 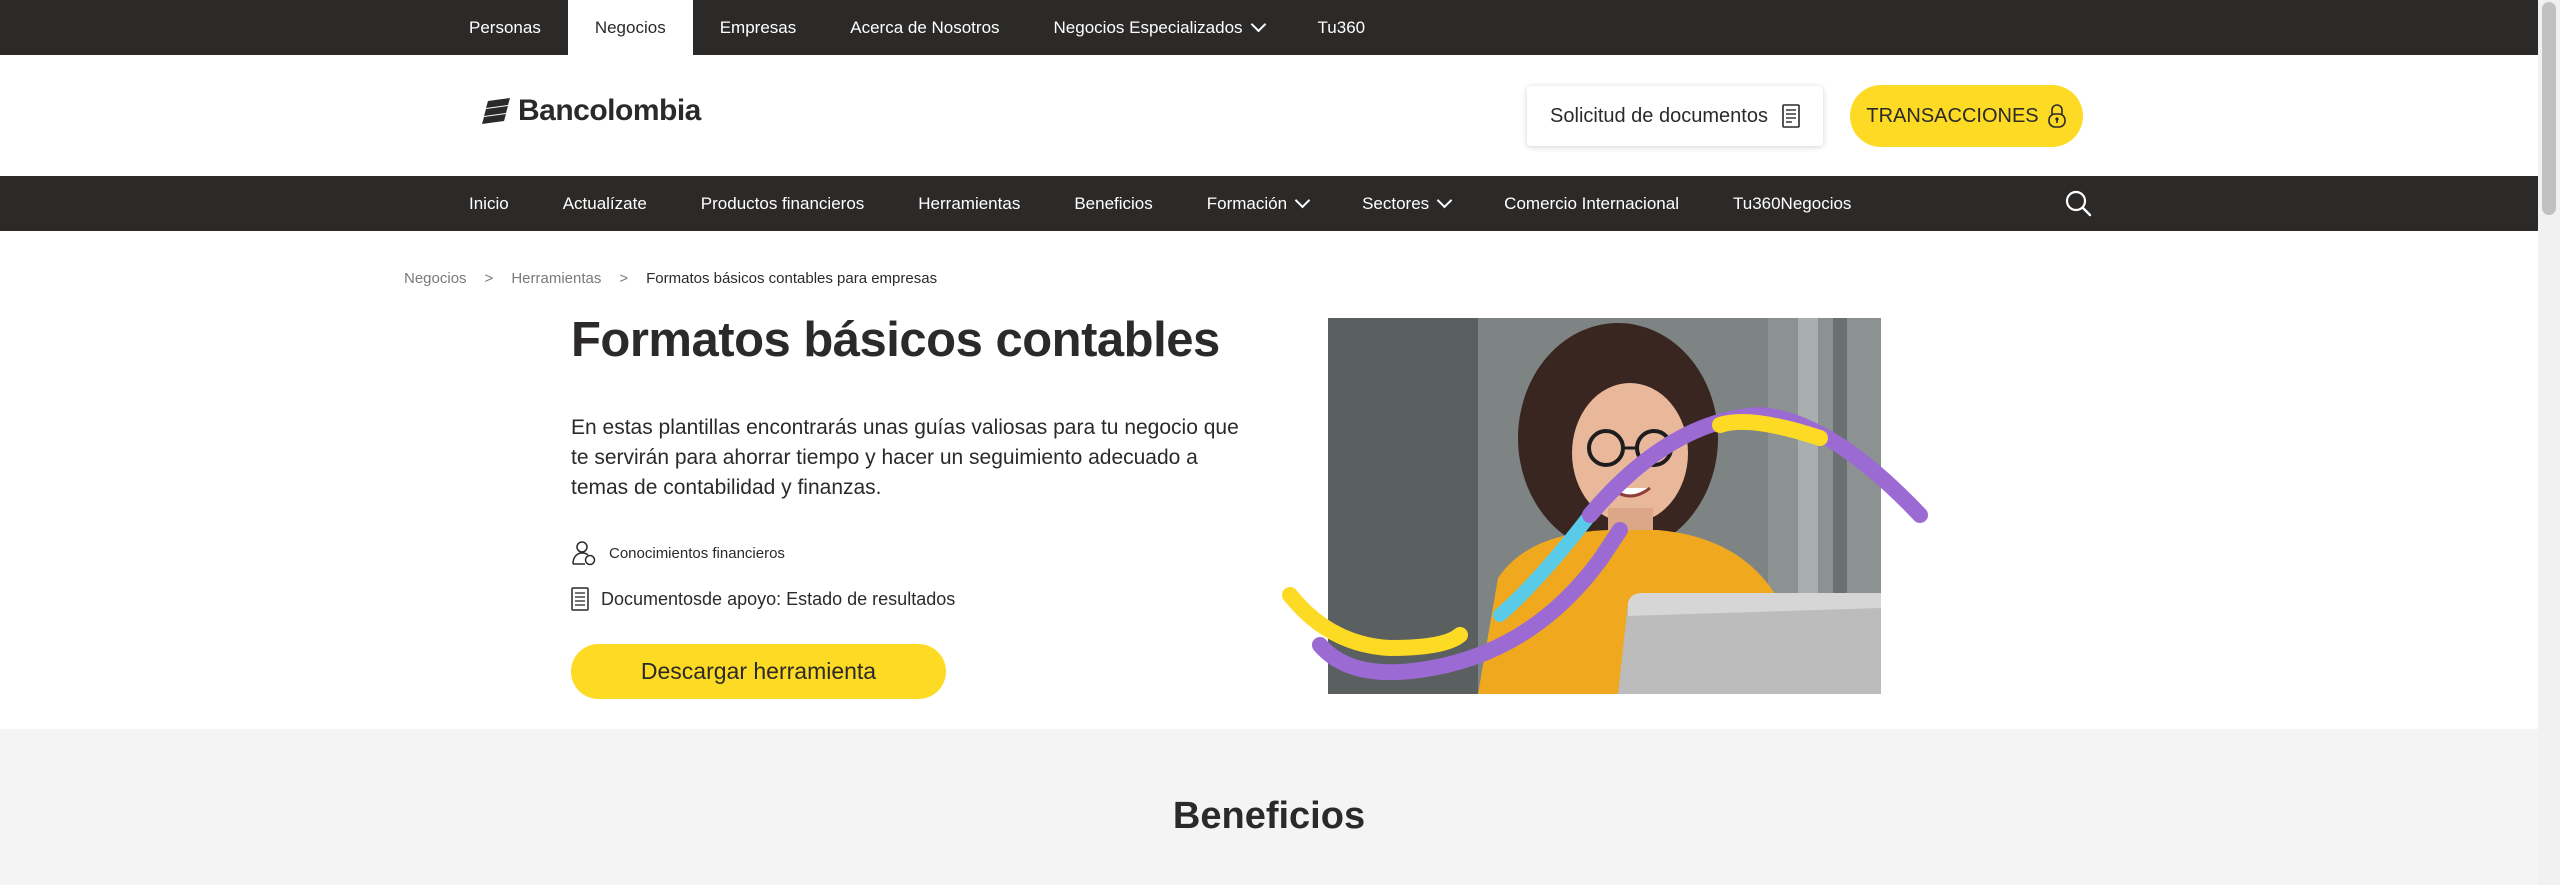 What do you see at coordinates (1269, 115) in the screenshot?
I see `site-header` at bounding box center [1269, 115].